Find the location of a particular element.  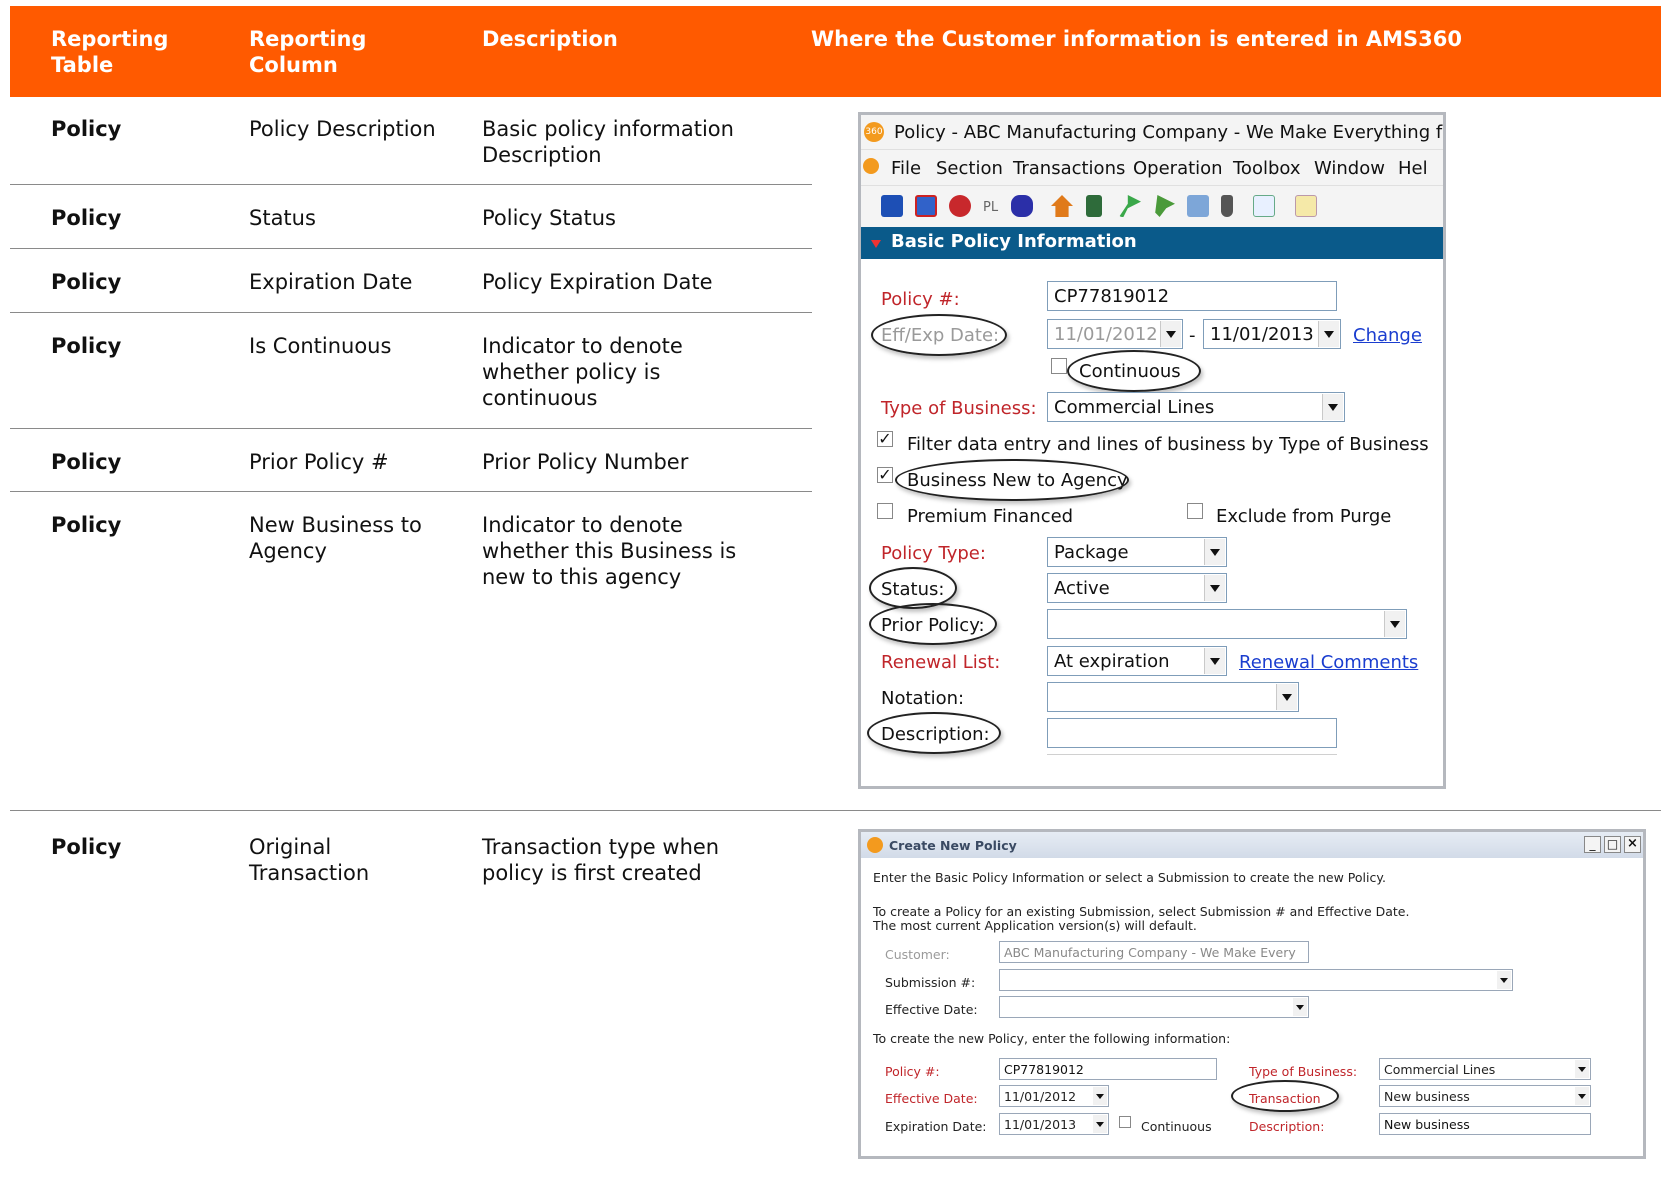

no-entry-icon is located at coordinates (960, 206).